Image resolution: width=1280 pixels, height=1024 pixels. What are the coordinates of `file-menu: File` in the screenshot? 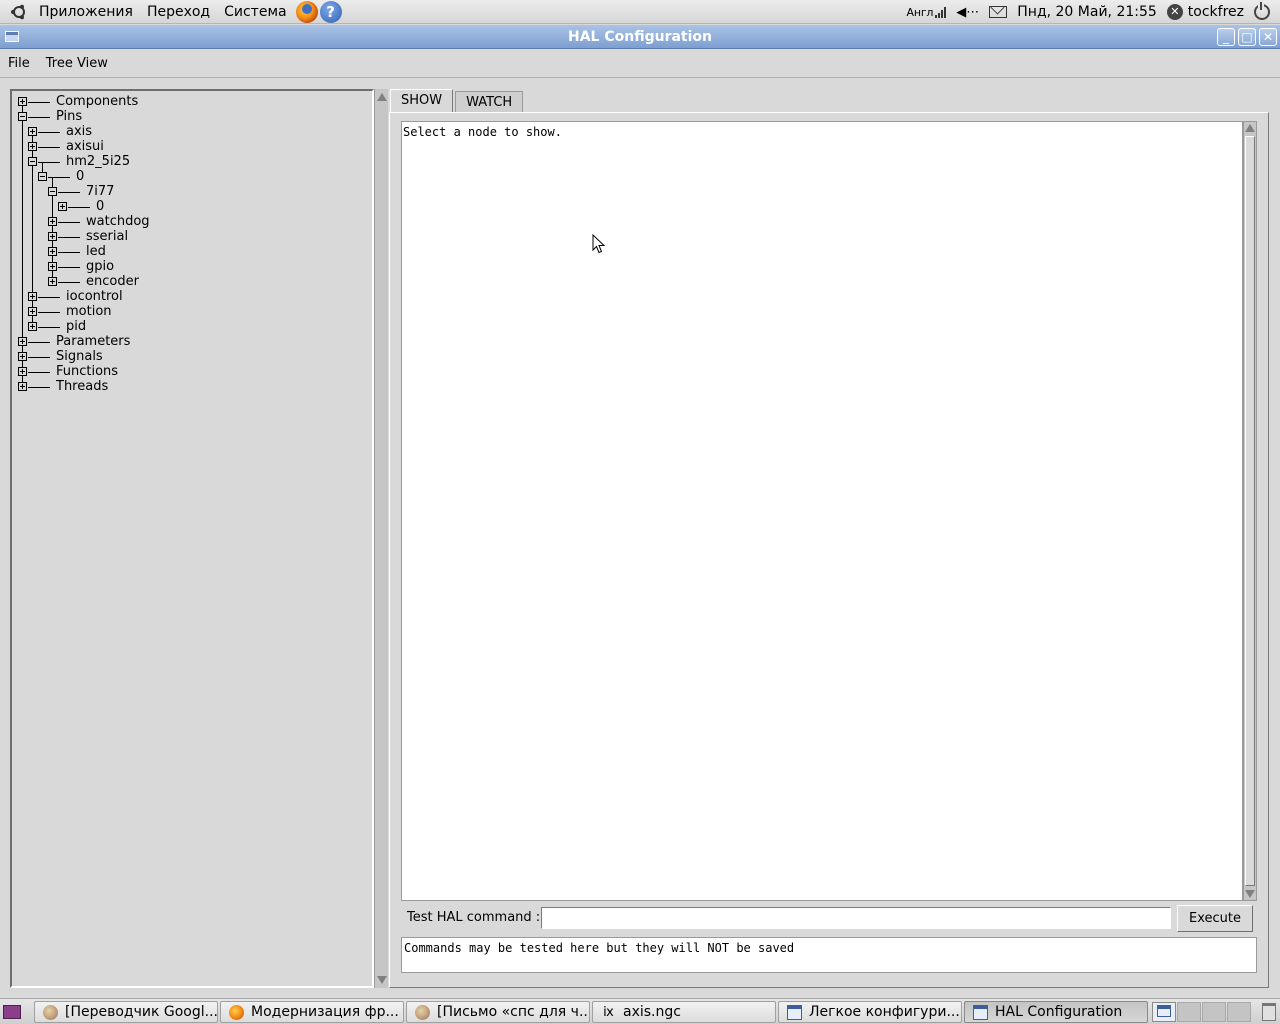 It's located at (19, 63).